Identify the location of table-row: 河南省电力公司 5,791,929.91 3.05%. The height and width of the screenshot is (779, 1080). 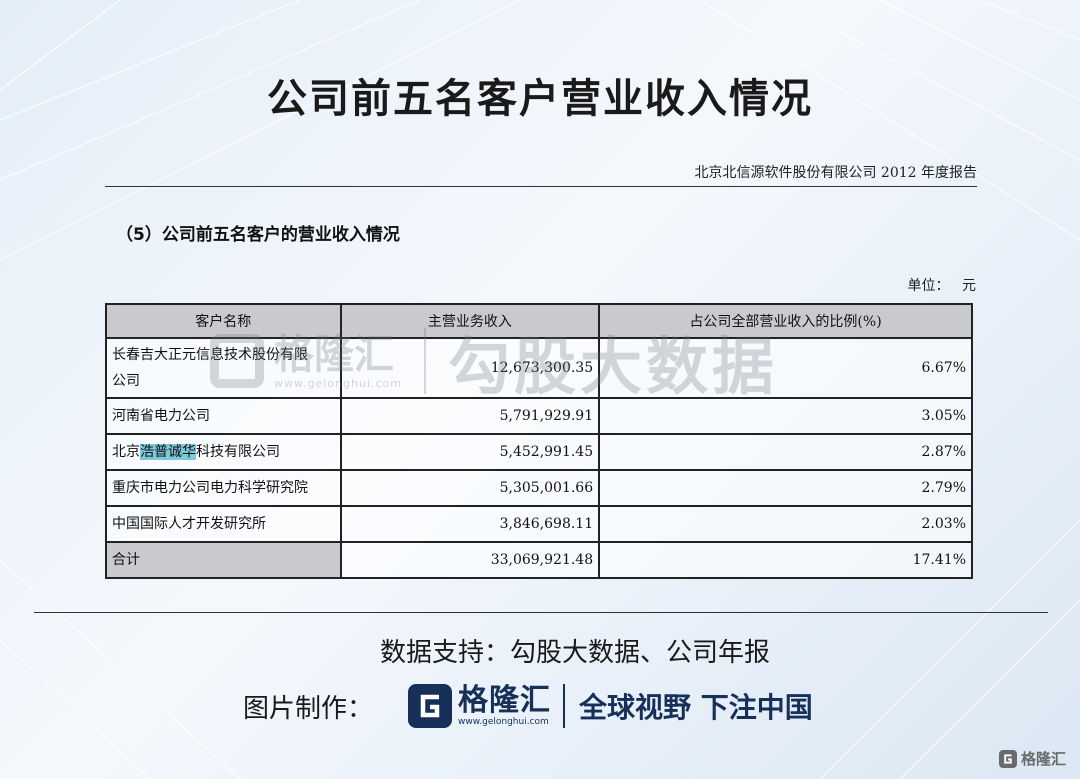
(539, 416).